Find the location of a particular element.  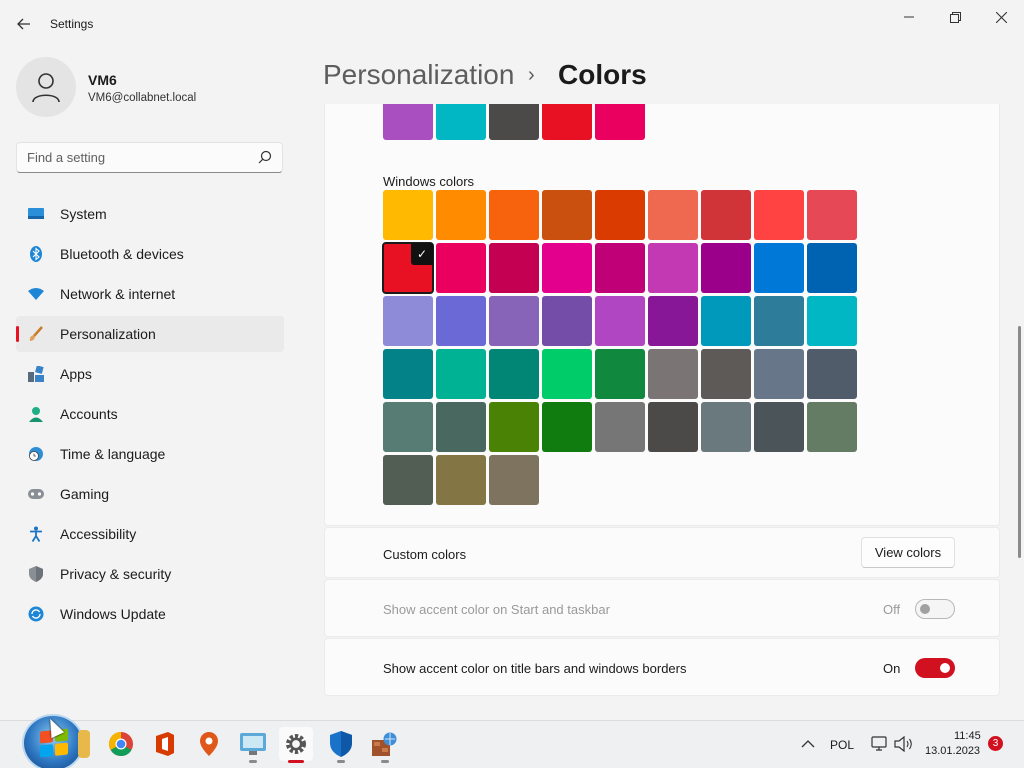

person-icon is located at coordinates (46, 88).